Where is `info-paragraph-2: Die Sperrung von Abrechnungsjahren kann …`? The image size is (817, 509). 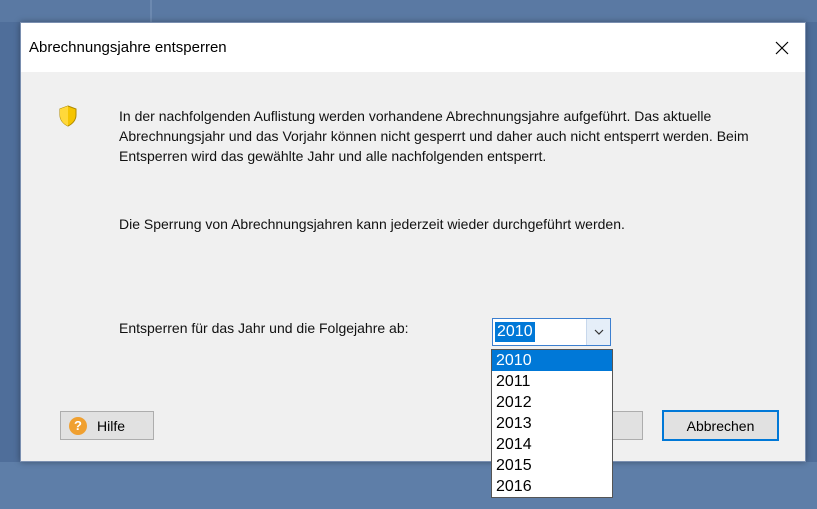
info-paragraph-2: Die Sperrung von Abrechnungsjahren kann … is located at coordinates (372, 224).